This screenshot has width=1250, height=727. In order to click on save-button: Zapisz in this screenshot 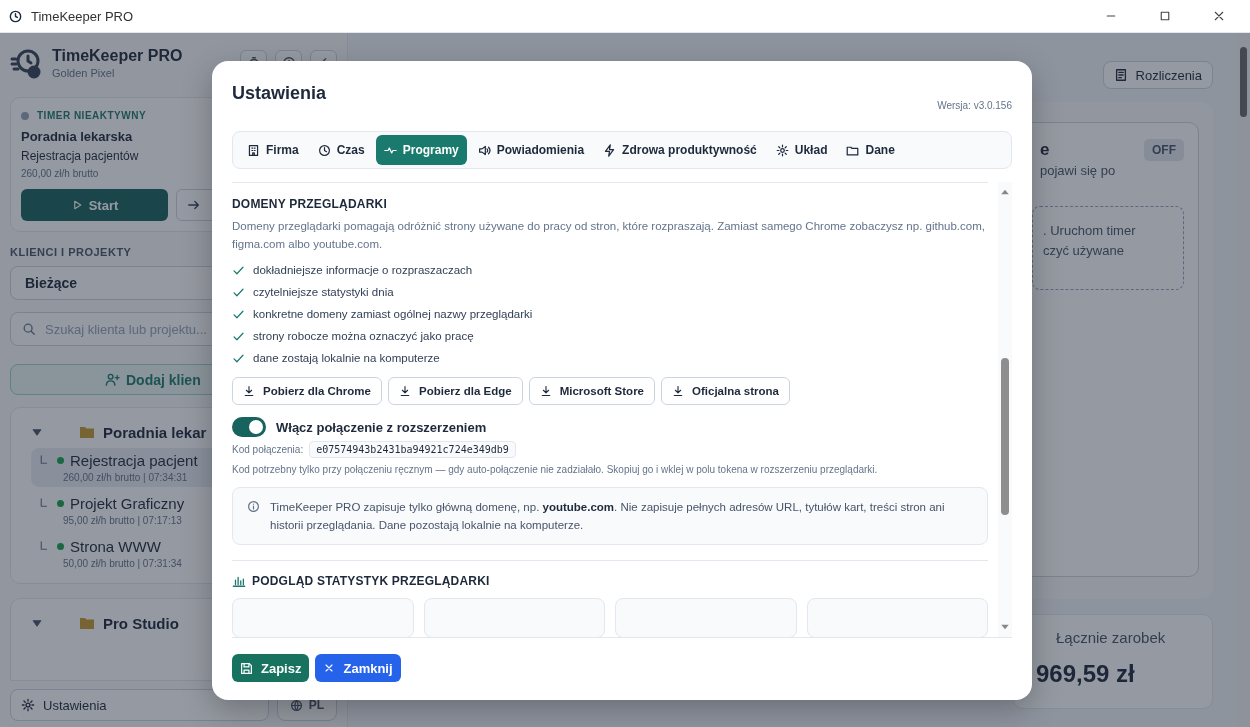, I will do `click(271, 668)`.